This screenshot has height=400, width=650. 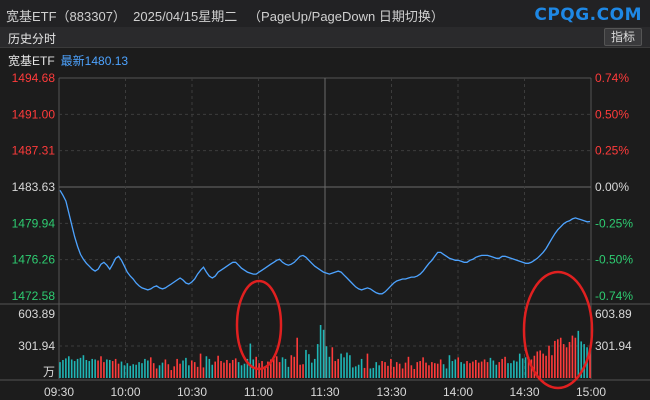 What do you see at coordinates (591, 392) in the screenshot?
I see `time-tick-label: 15:00` at bounding box center [591, 392].